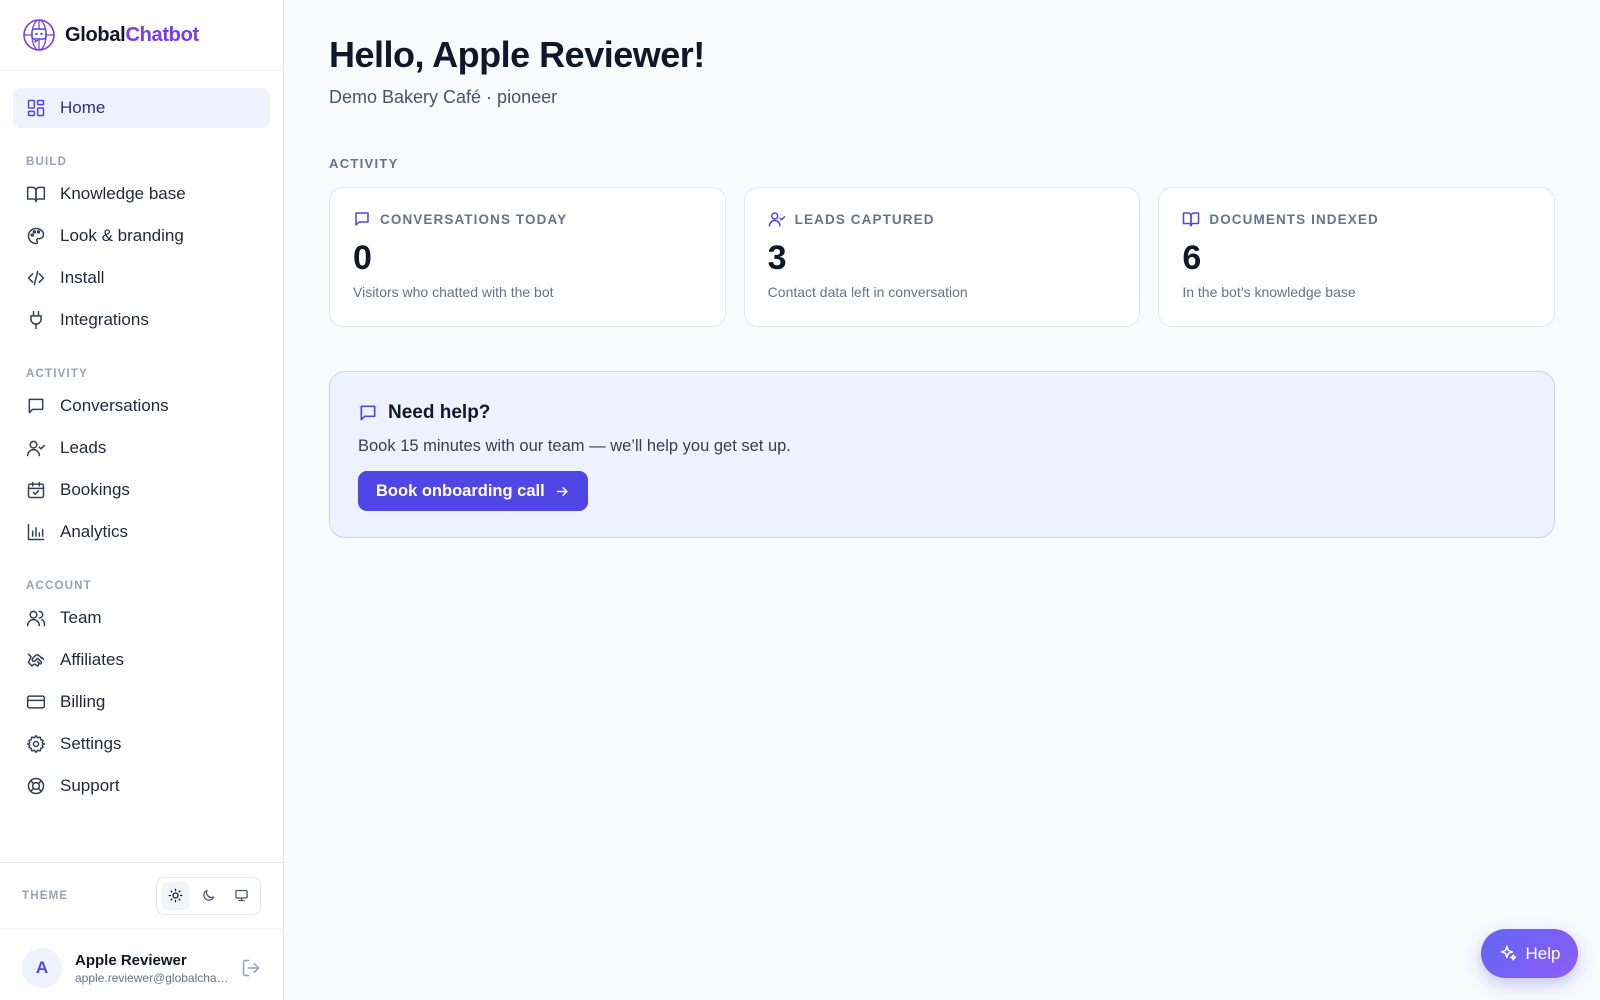 The image size is (1600, 1000). What do you see at coordinates (94, 531) in the screenshot?
I see `sidebar-item-label: Analytics` at bounding box center [94, 531].